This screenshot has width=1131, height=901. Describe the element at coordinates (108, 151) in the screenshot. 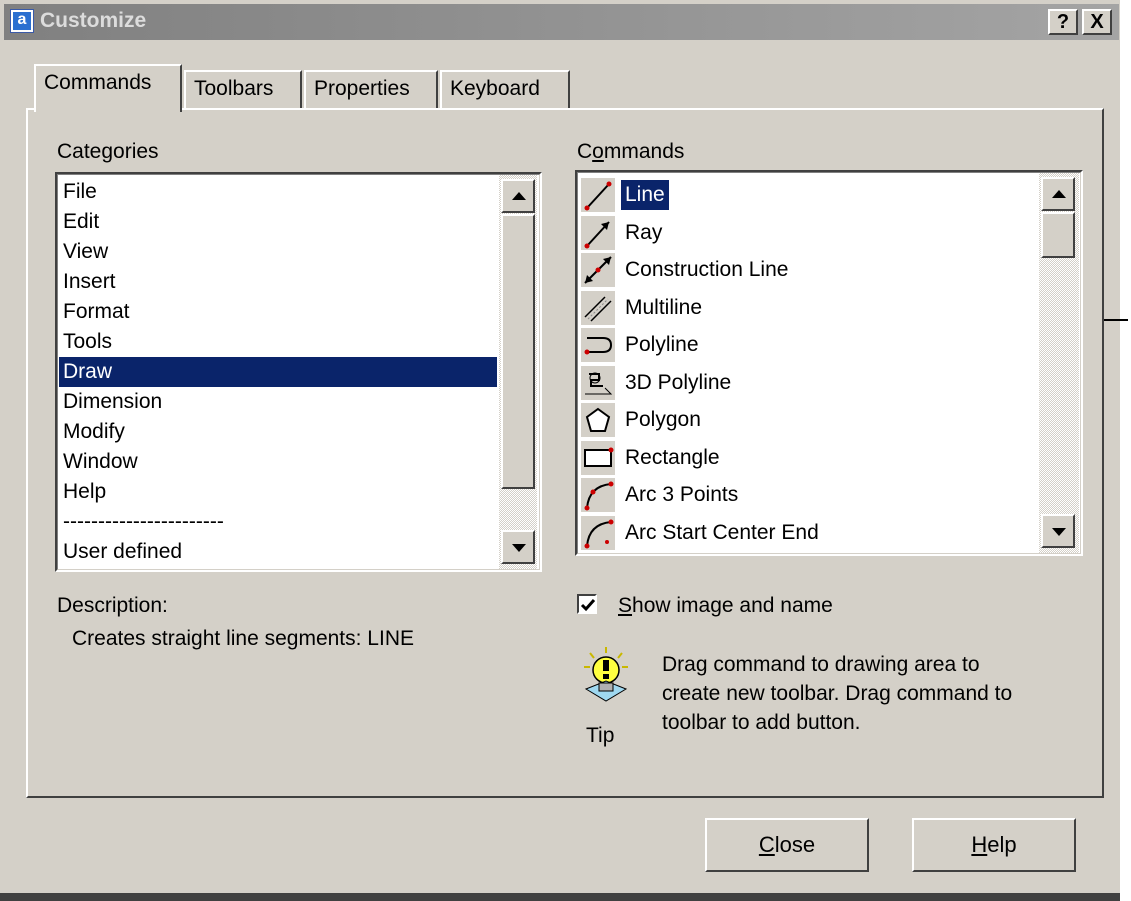

I see `categories-label: Categories` at that location.